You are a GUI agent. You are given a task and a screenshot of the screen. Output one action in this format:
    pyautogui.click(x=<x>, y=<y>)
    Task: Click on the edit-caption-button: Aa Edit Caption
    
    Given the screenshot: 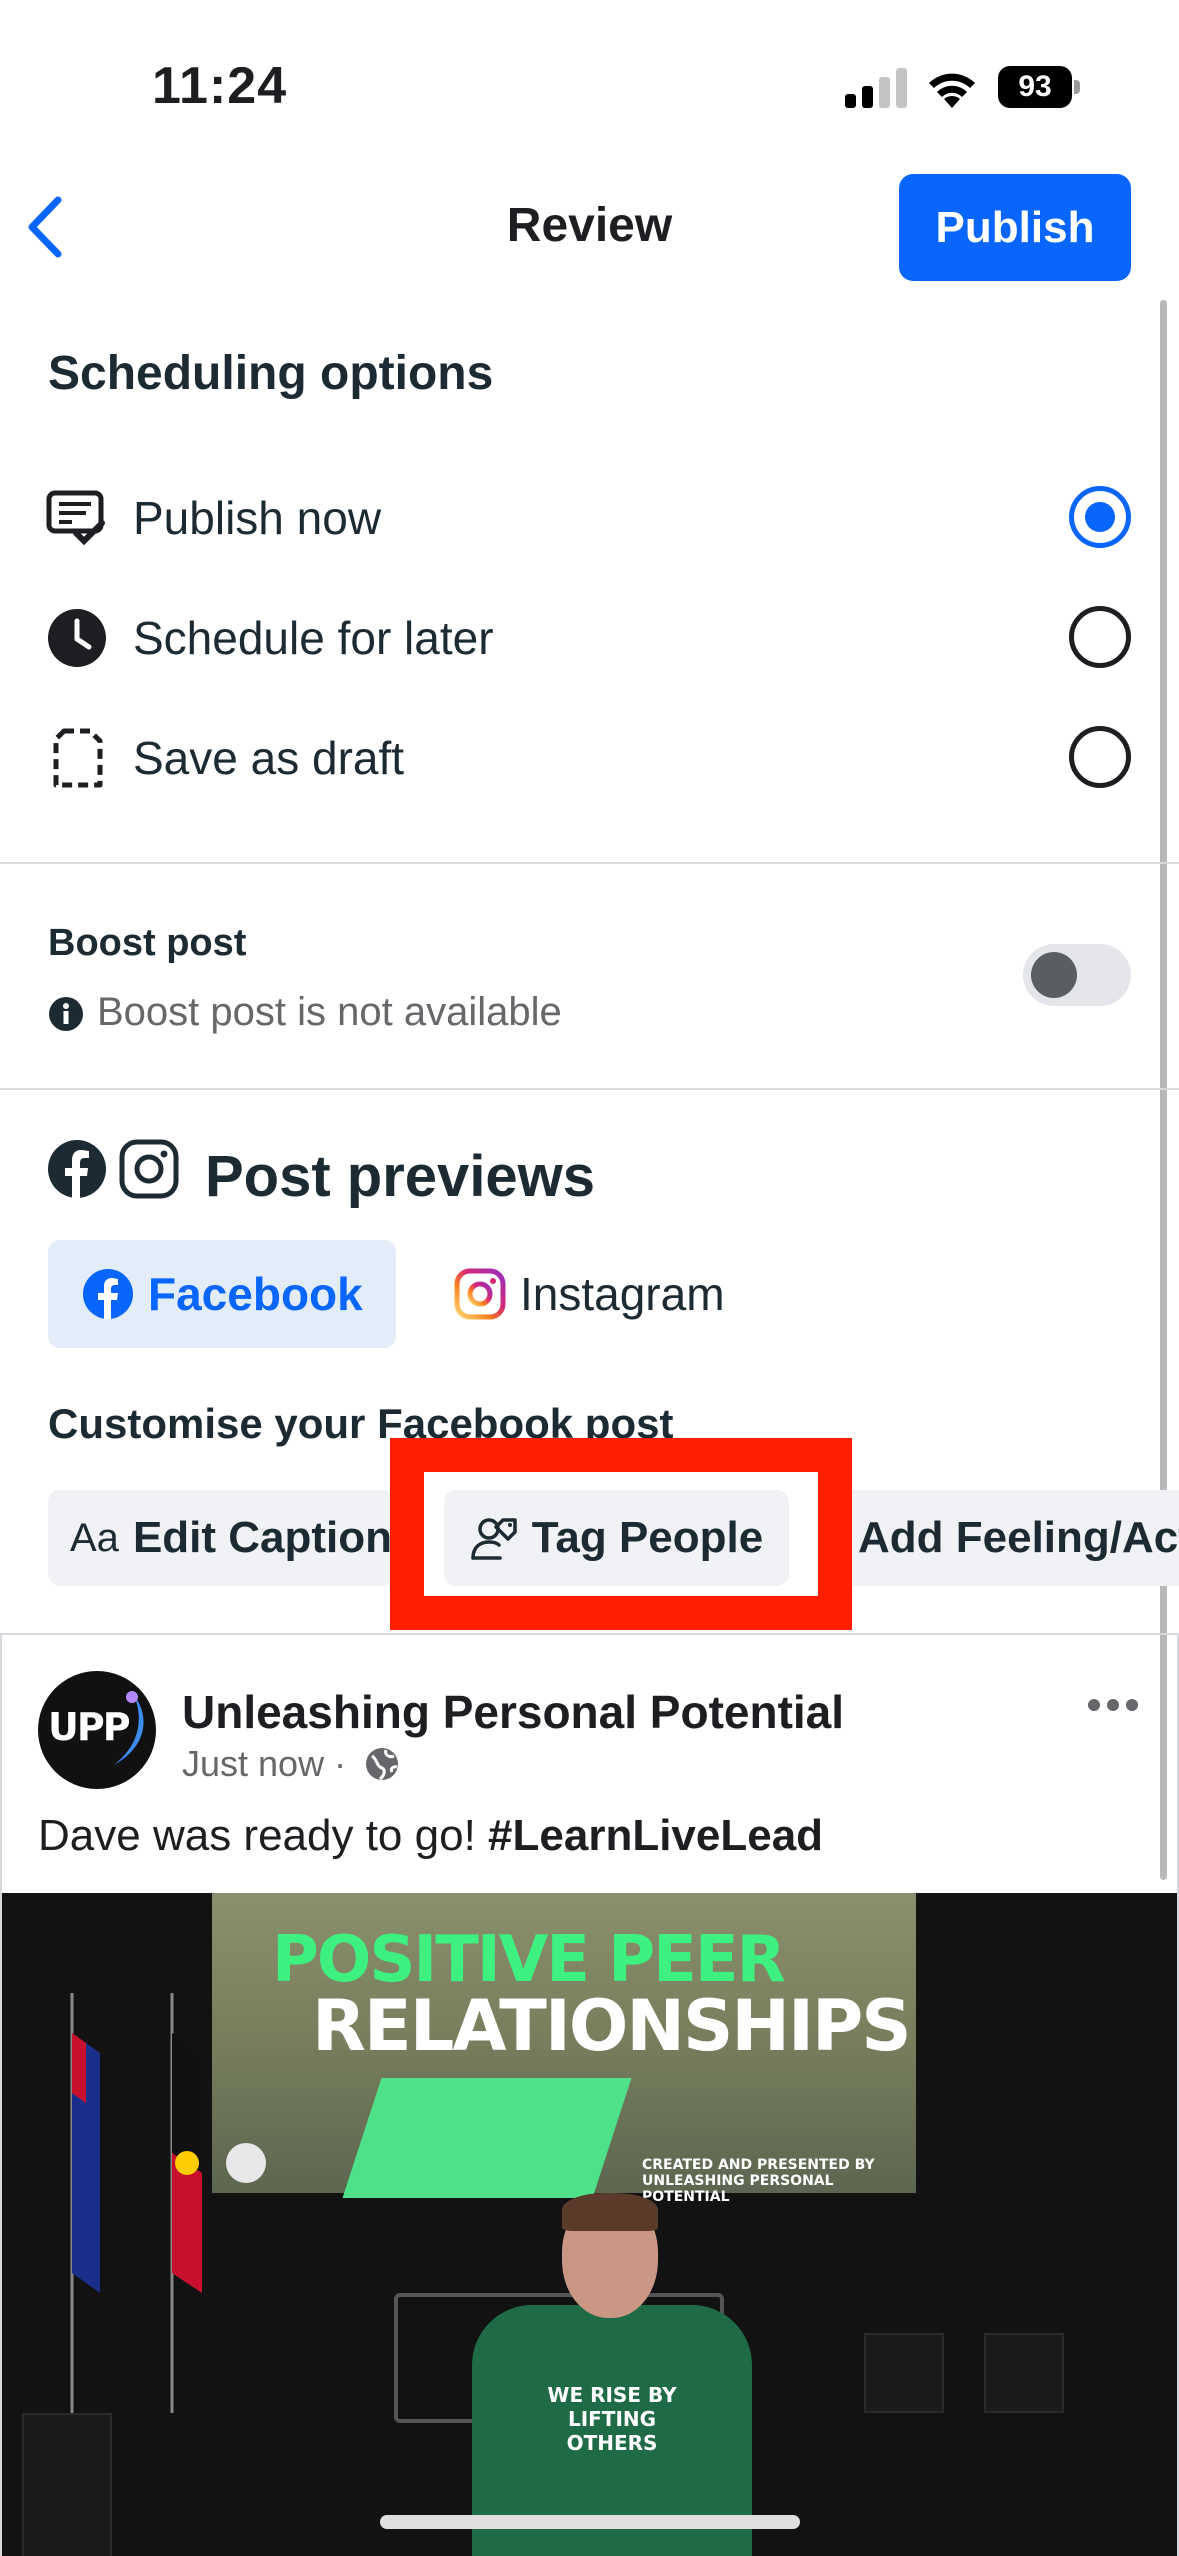 What is the action you would take?
    pyautogui.click(x=221, y=1538)
    